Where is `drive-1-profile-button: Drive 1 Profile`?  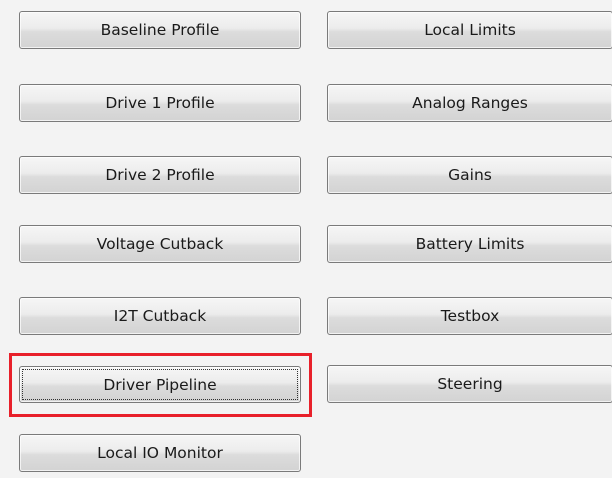
drive-1-profile-button: Drive 1 Profile is located at coordinates (160, 103).